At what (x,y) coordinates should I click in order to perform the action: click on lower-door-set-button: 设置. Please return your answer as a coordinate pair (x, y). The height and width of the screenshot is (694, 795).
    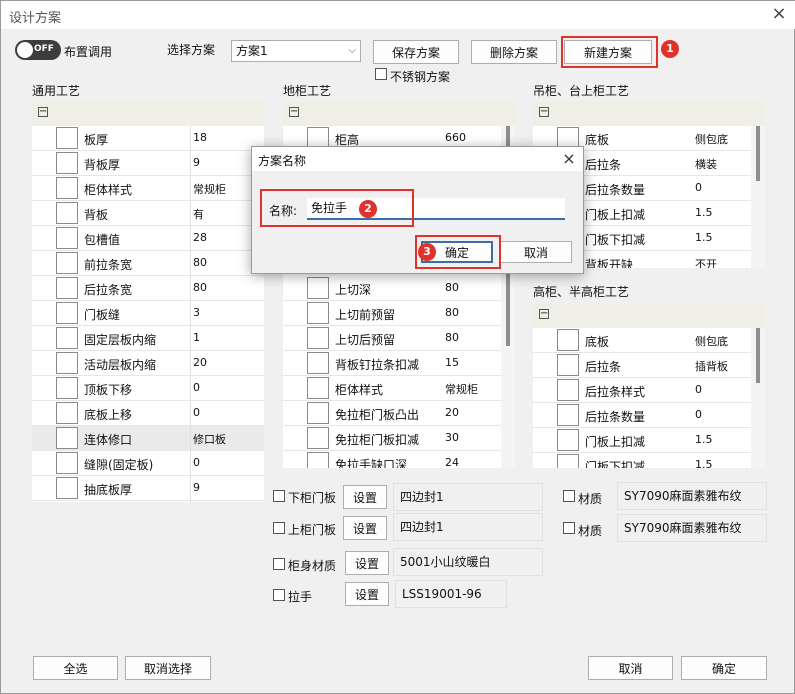
    Looking at the image, I should click on (365, 497).